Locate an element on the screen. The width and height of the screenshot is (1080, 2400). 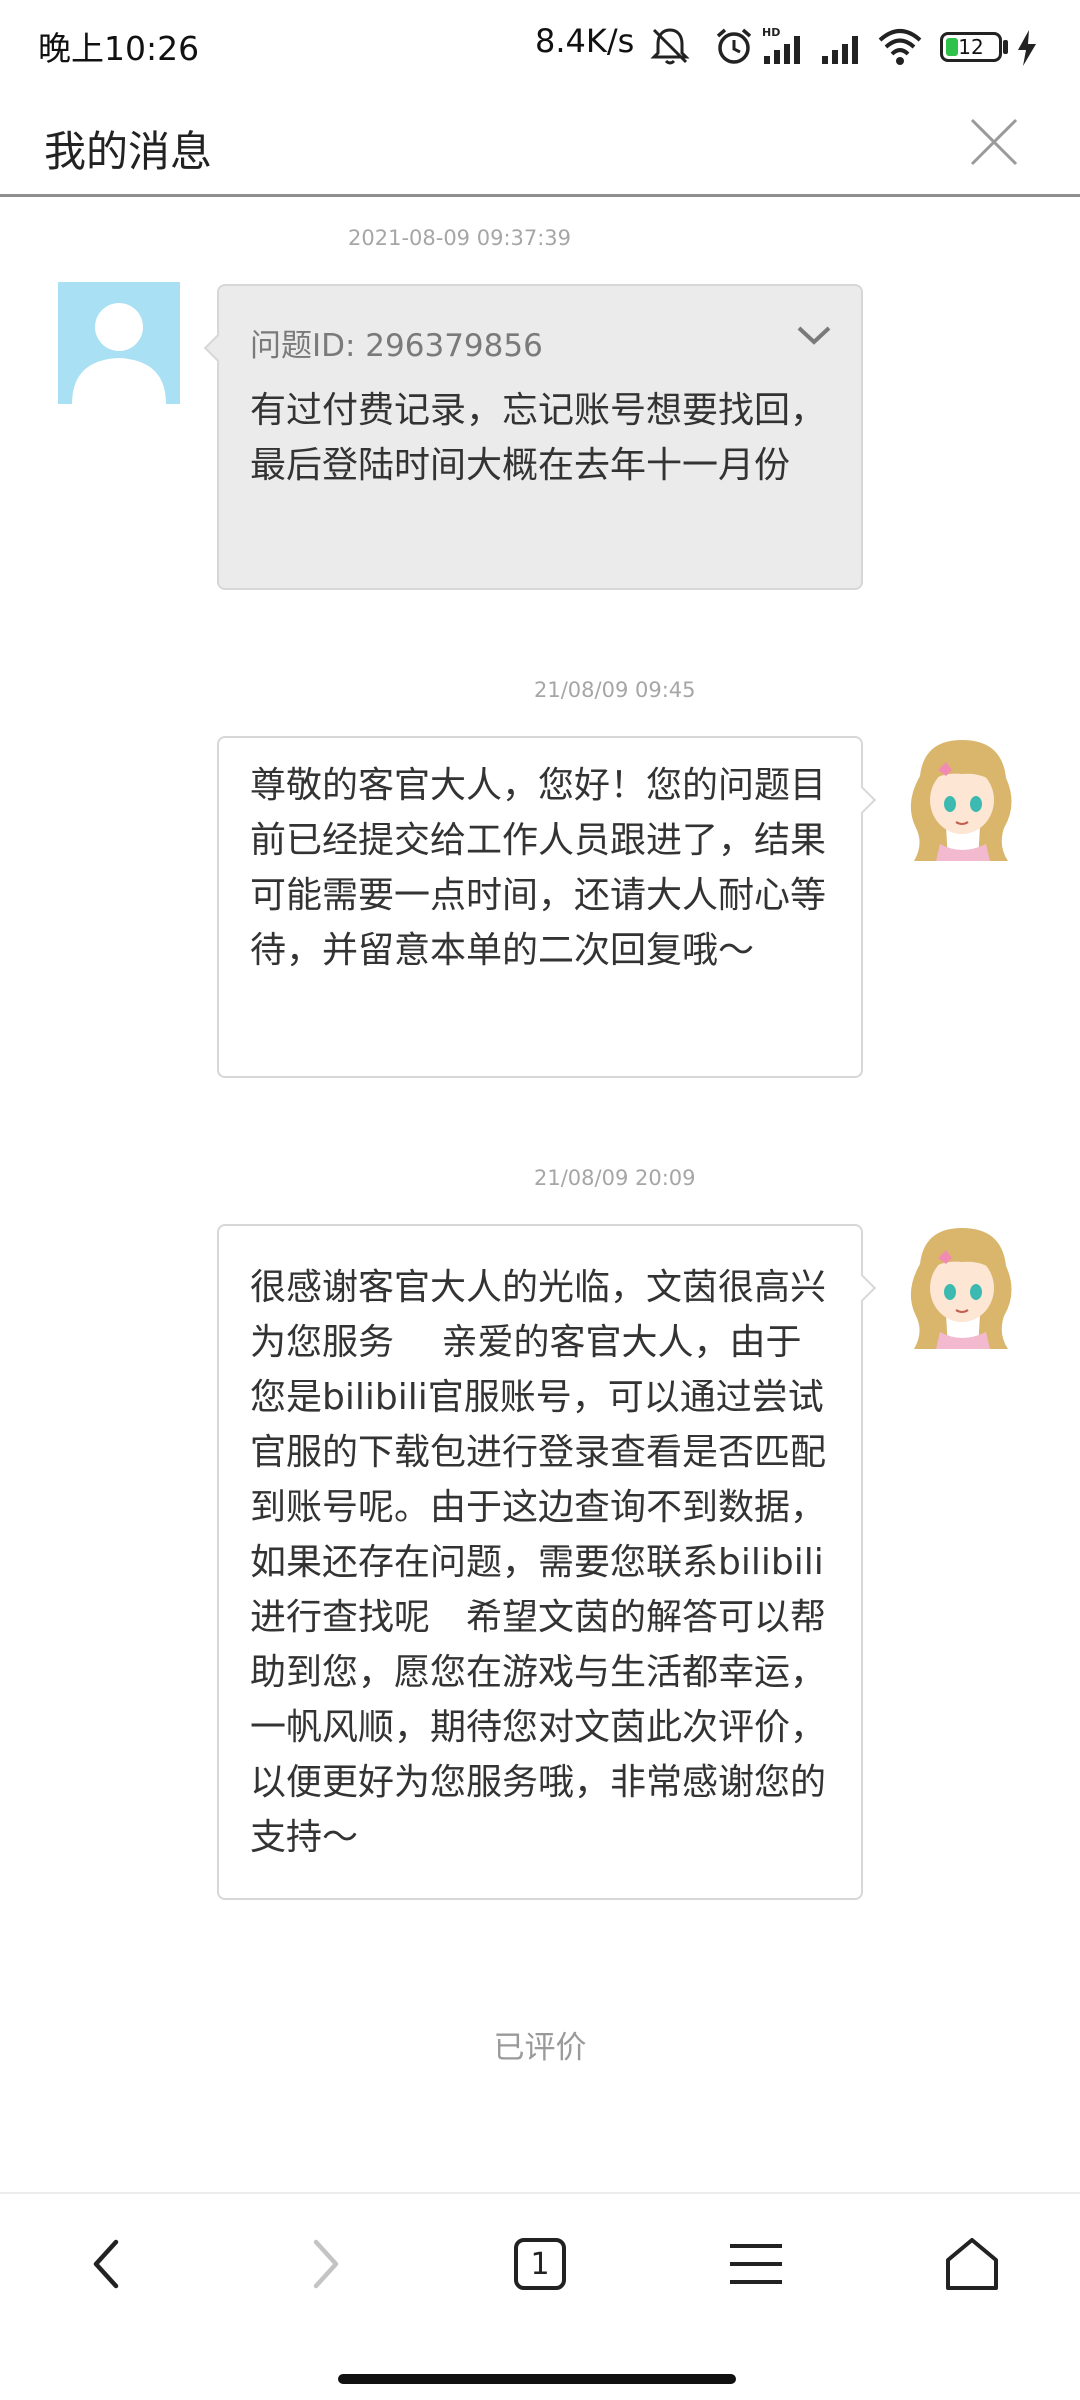
home-icon is located at coordinates (972, 2264).